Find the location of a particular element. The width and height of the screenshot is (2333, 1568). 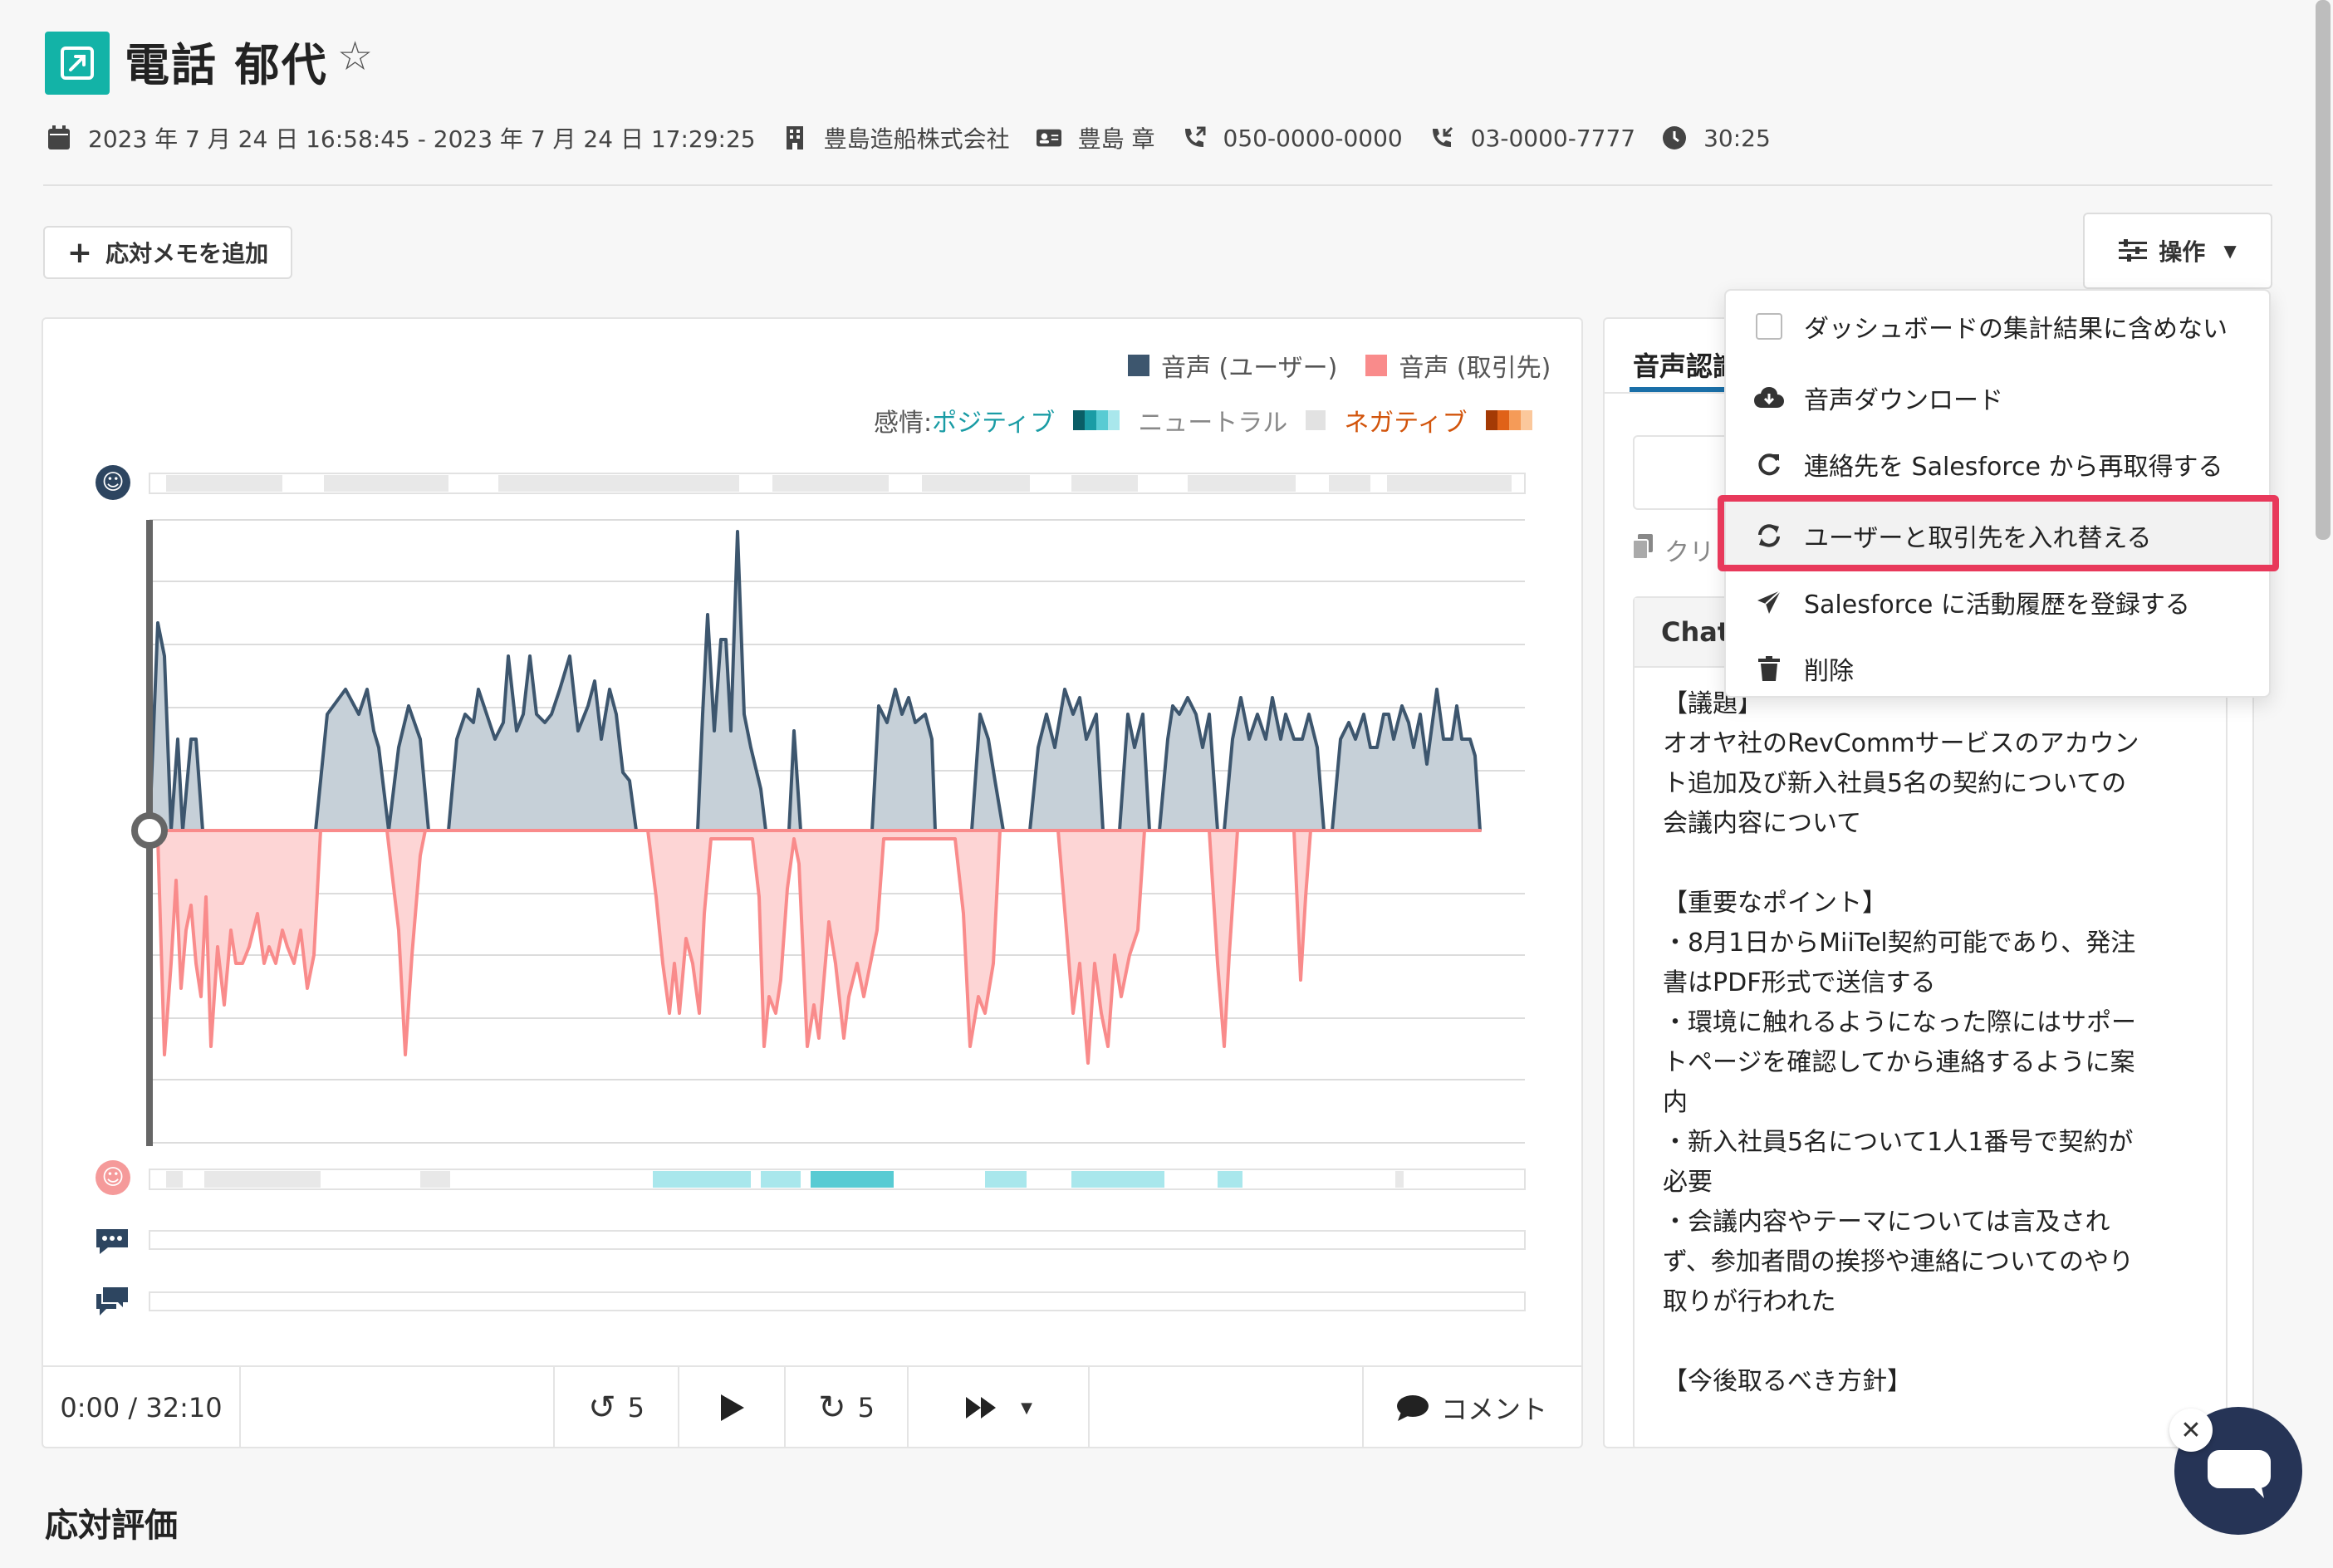

checkbox-icon is located at coordinates (1769, 326).